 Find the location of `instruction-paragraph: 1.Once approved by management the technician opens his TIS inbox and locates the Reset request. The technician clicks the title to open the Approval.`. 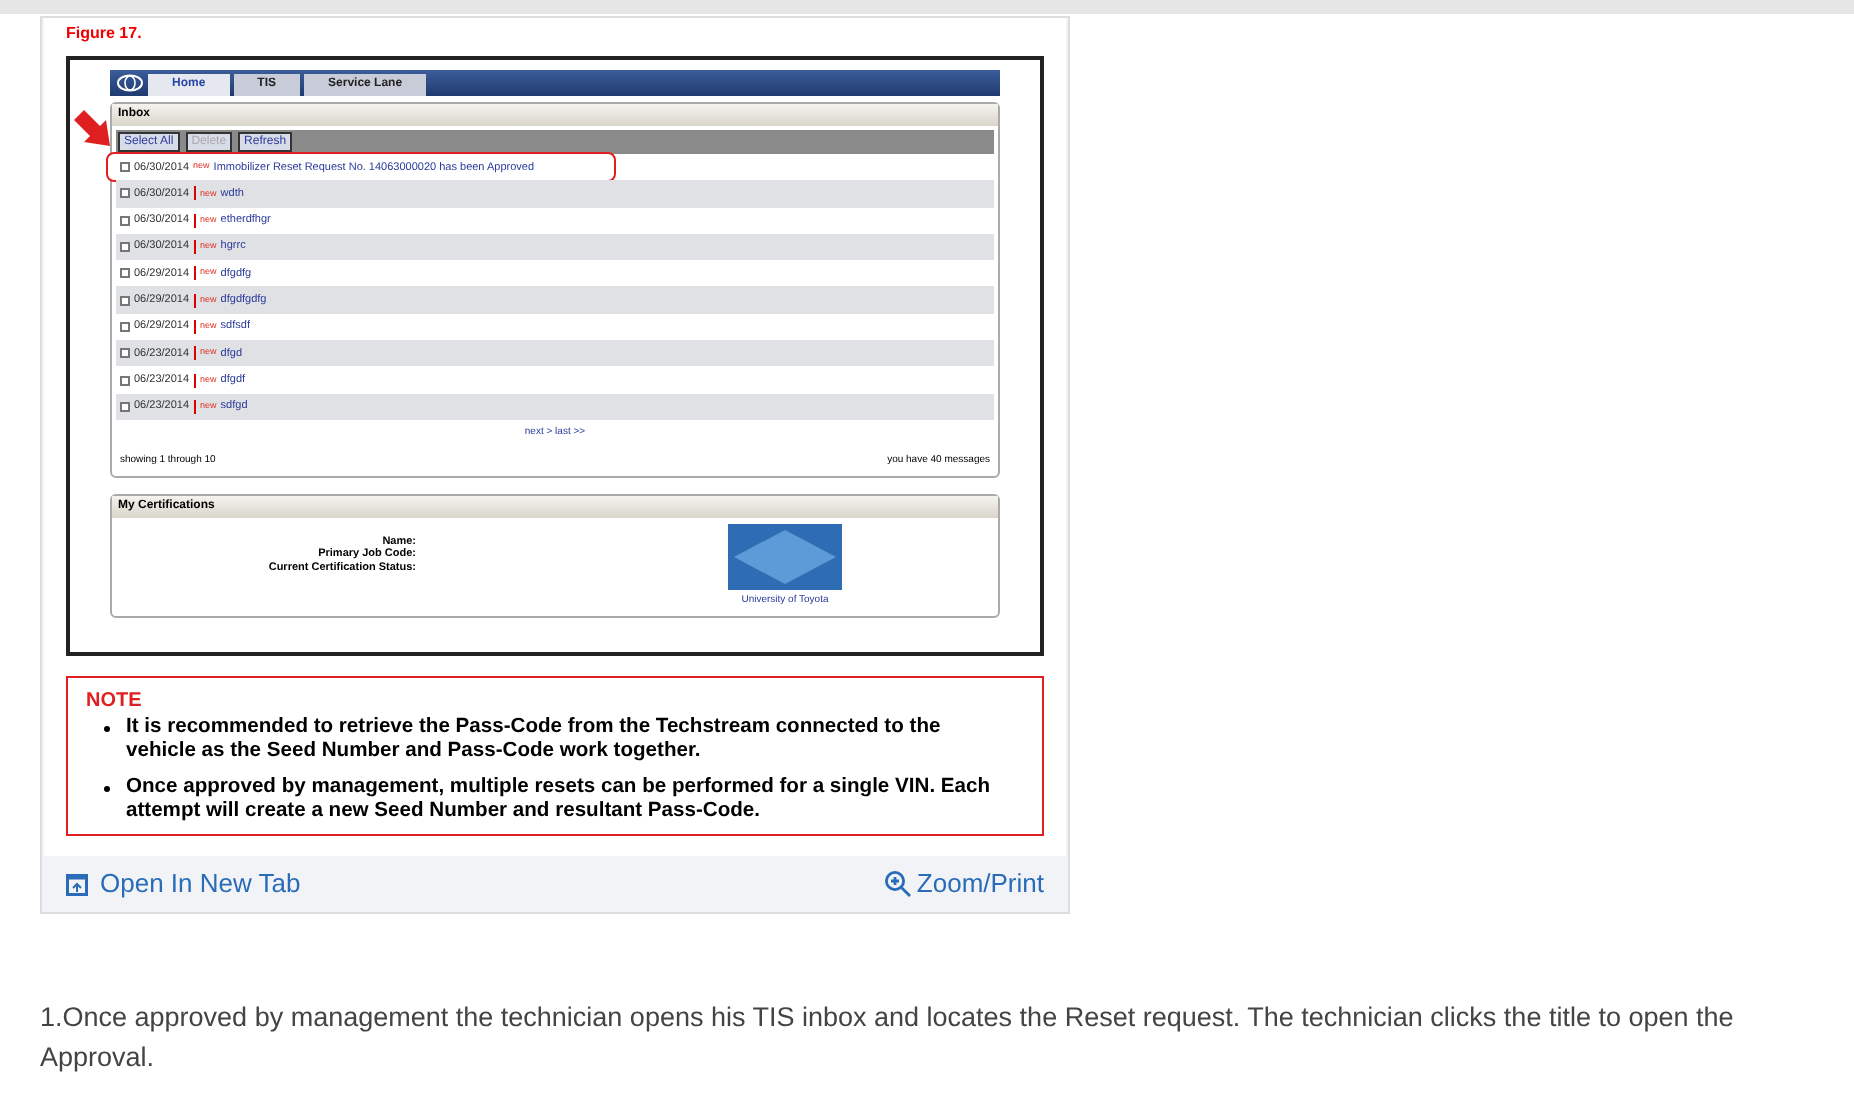

instruction-paragraph: 1.Once approved by management the technician opens his TIS inbox and locates the Reset request. The technician clicks the title to open the Approval. is located at coordinates (888, 1038).